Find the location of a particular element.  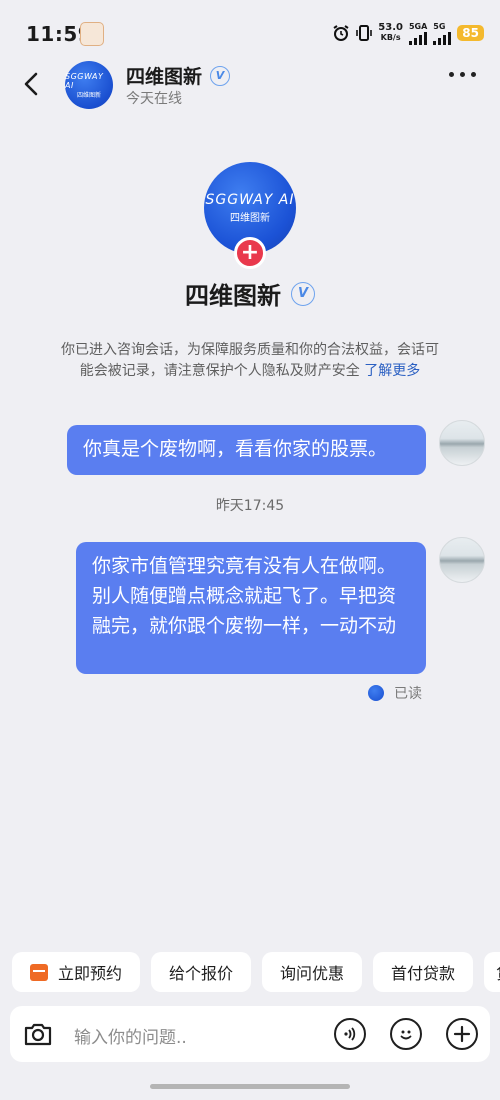

more-icon is located at coordinates (451, 74).